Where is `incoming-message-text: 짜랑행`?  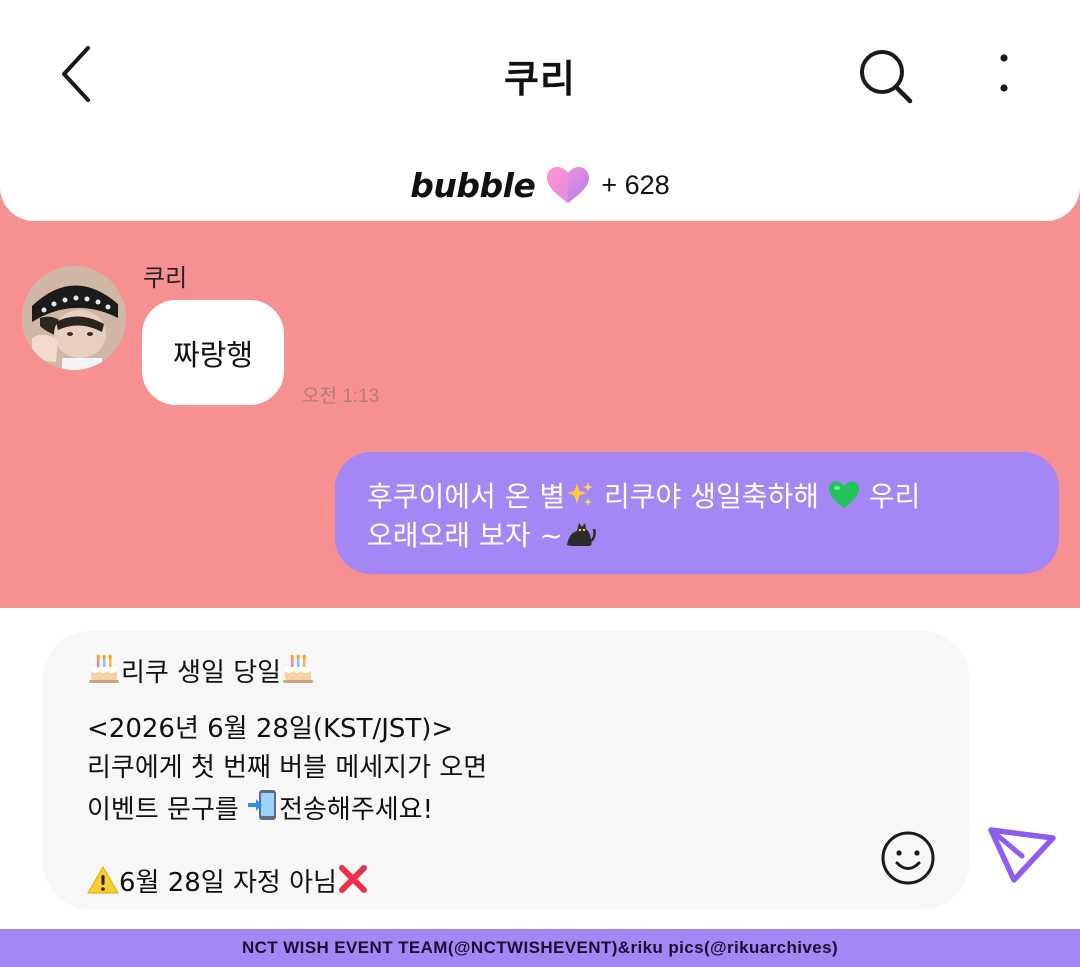 incoming-message-text: 짜랑행 is located at coordinates (213, 354).